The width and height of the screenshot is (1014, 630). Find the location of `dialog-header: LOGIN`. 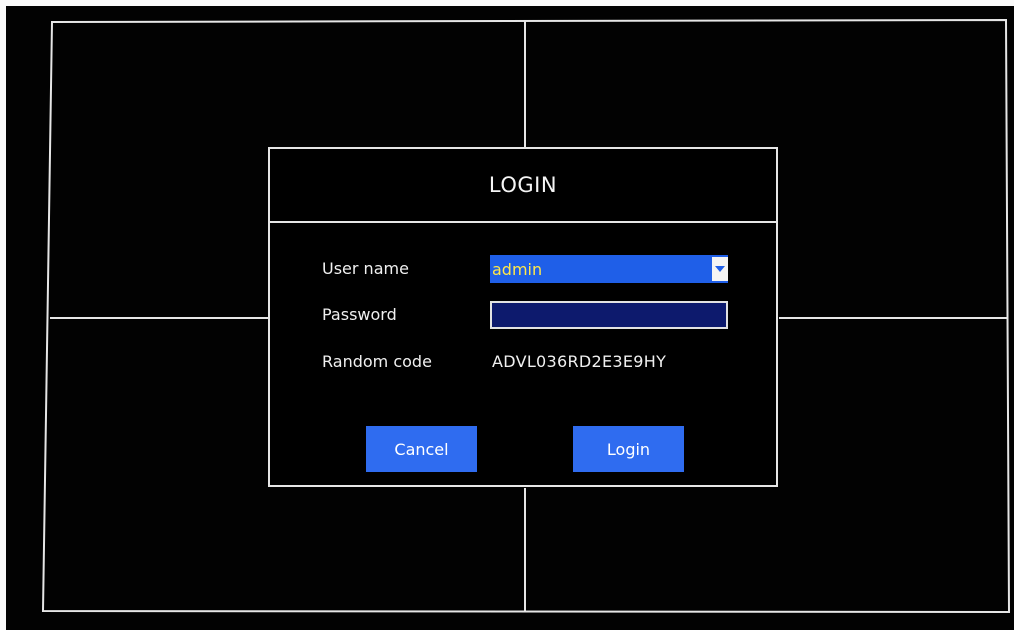

dialog-header: LOGIN is located at coordinates (523, 186).